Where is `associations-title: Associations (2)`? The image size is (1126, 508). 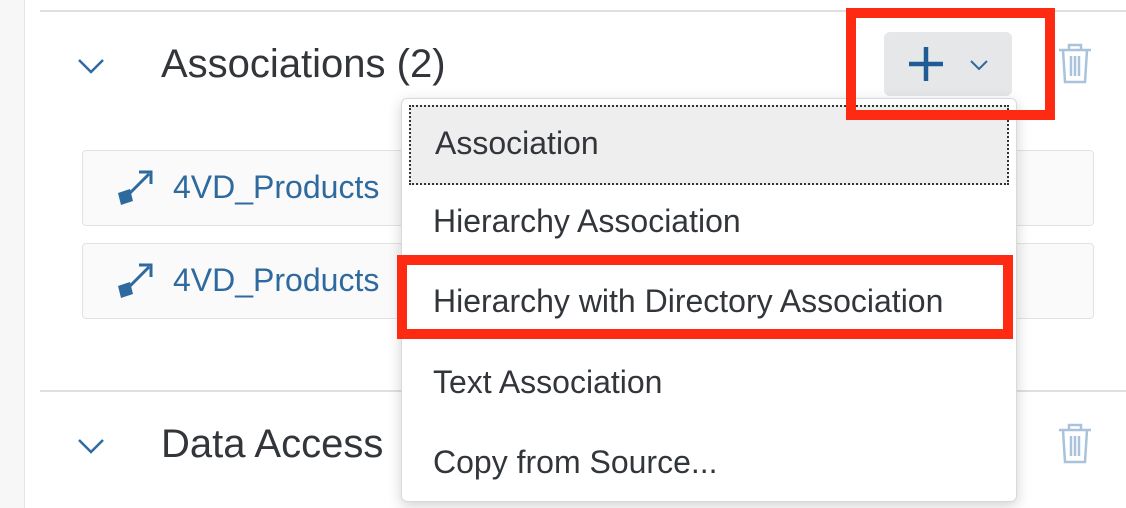
associations-title: Associations (2) is located at coordinates (303, 64).